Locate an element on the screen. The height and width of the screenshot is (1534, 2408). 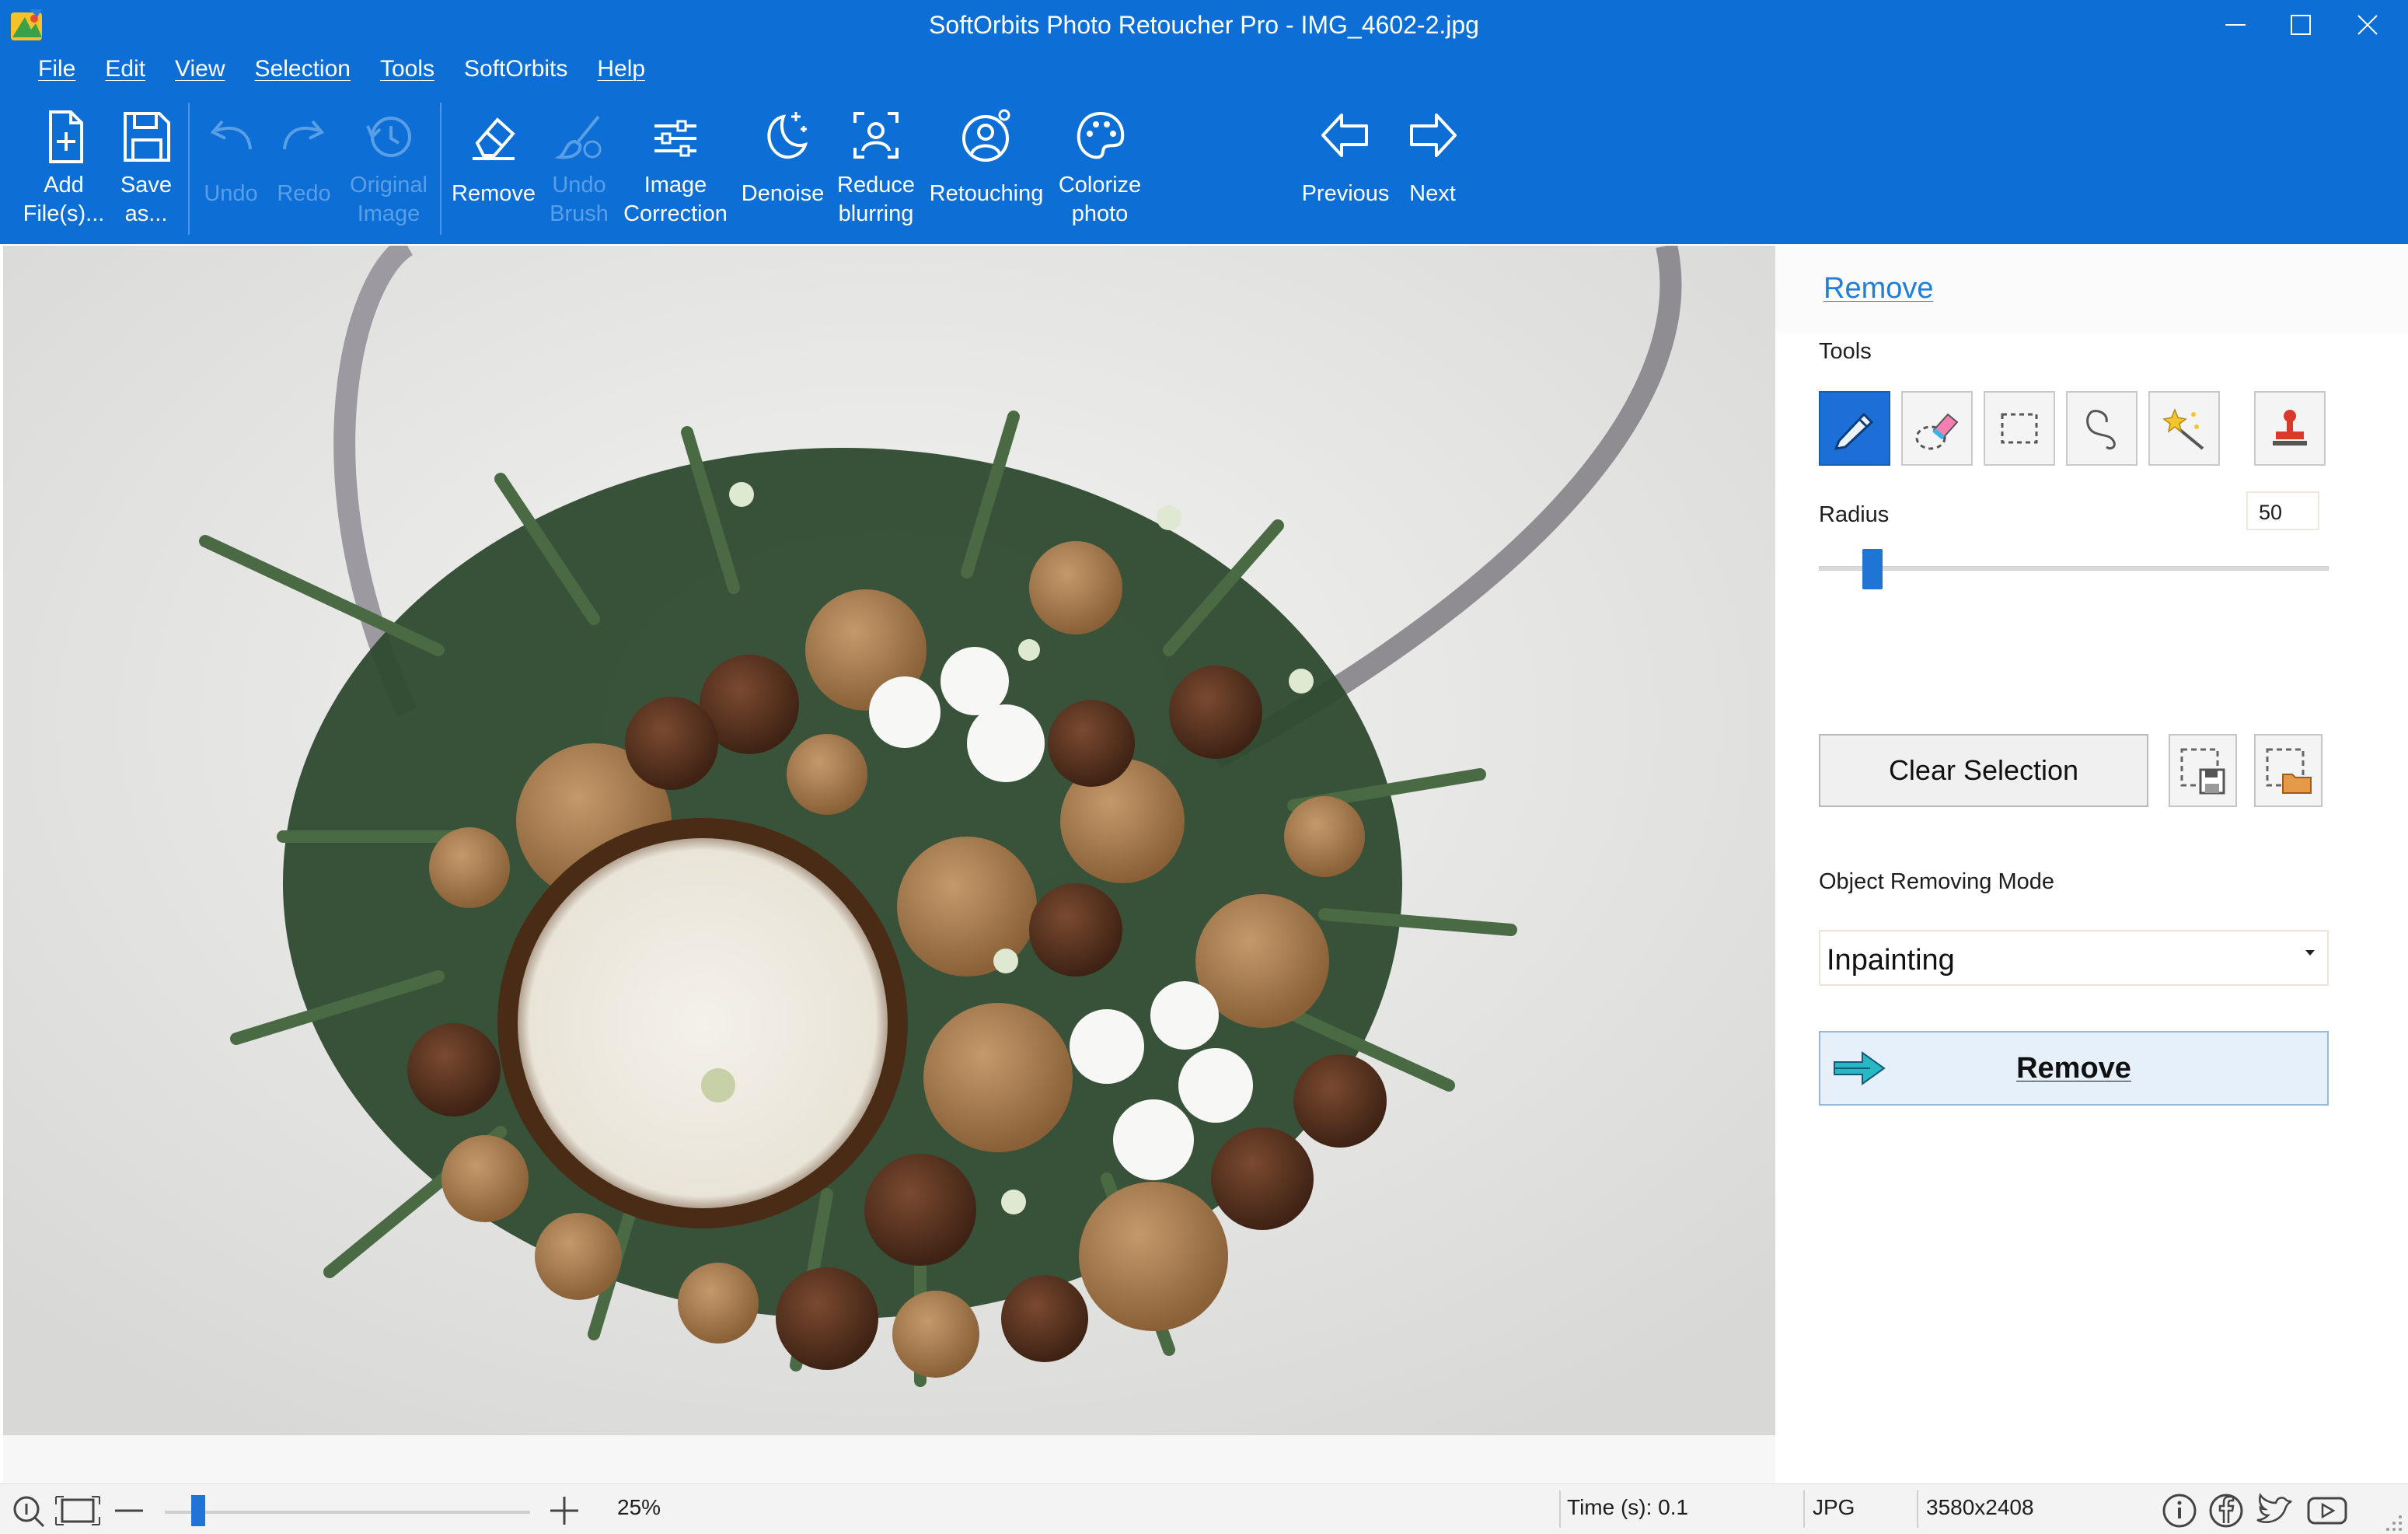
zoom-slider-track is located at coordinates (347, 1513).